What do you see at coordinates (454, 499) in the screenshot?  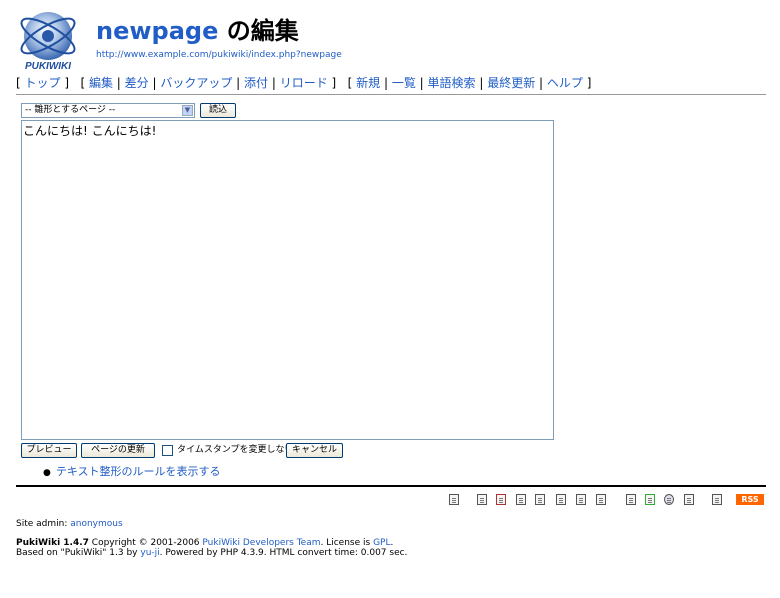 I see `top-page-icon` at bounding box center [454, 499].